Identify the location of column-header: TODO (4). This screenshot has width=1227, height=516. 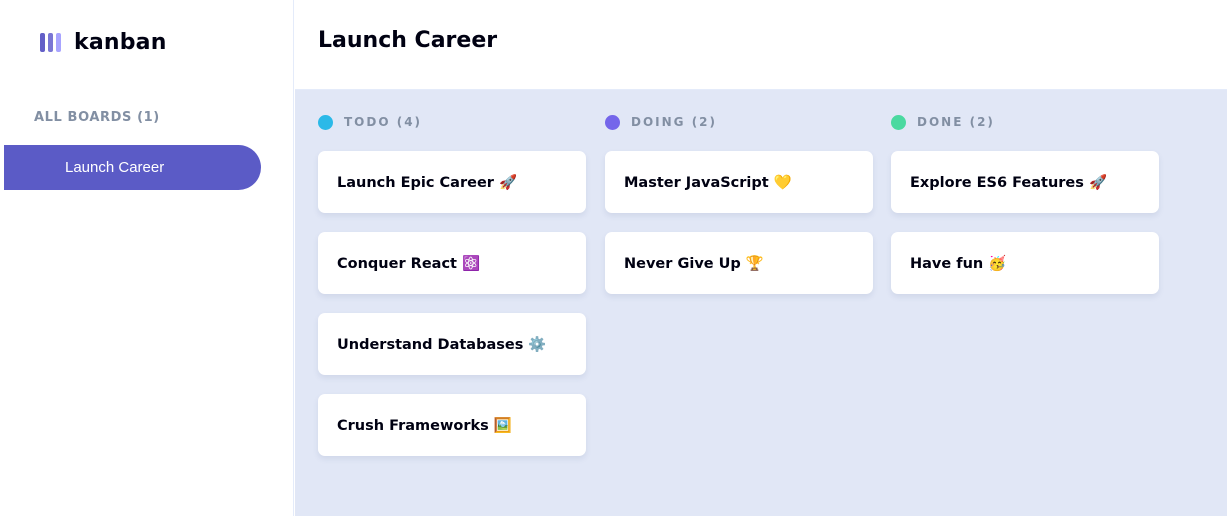
(452, 122).